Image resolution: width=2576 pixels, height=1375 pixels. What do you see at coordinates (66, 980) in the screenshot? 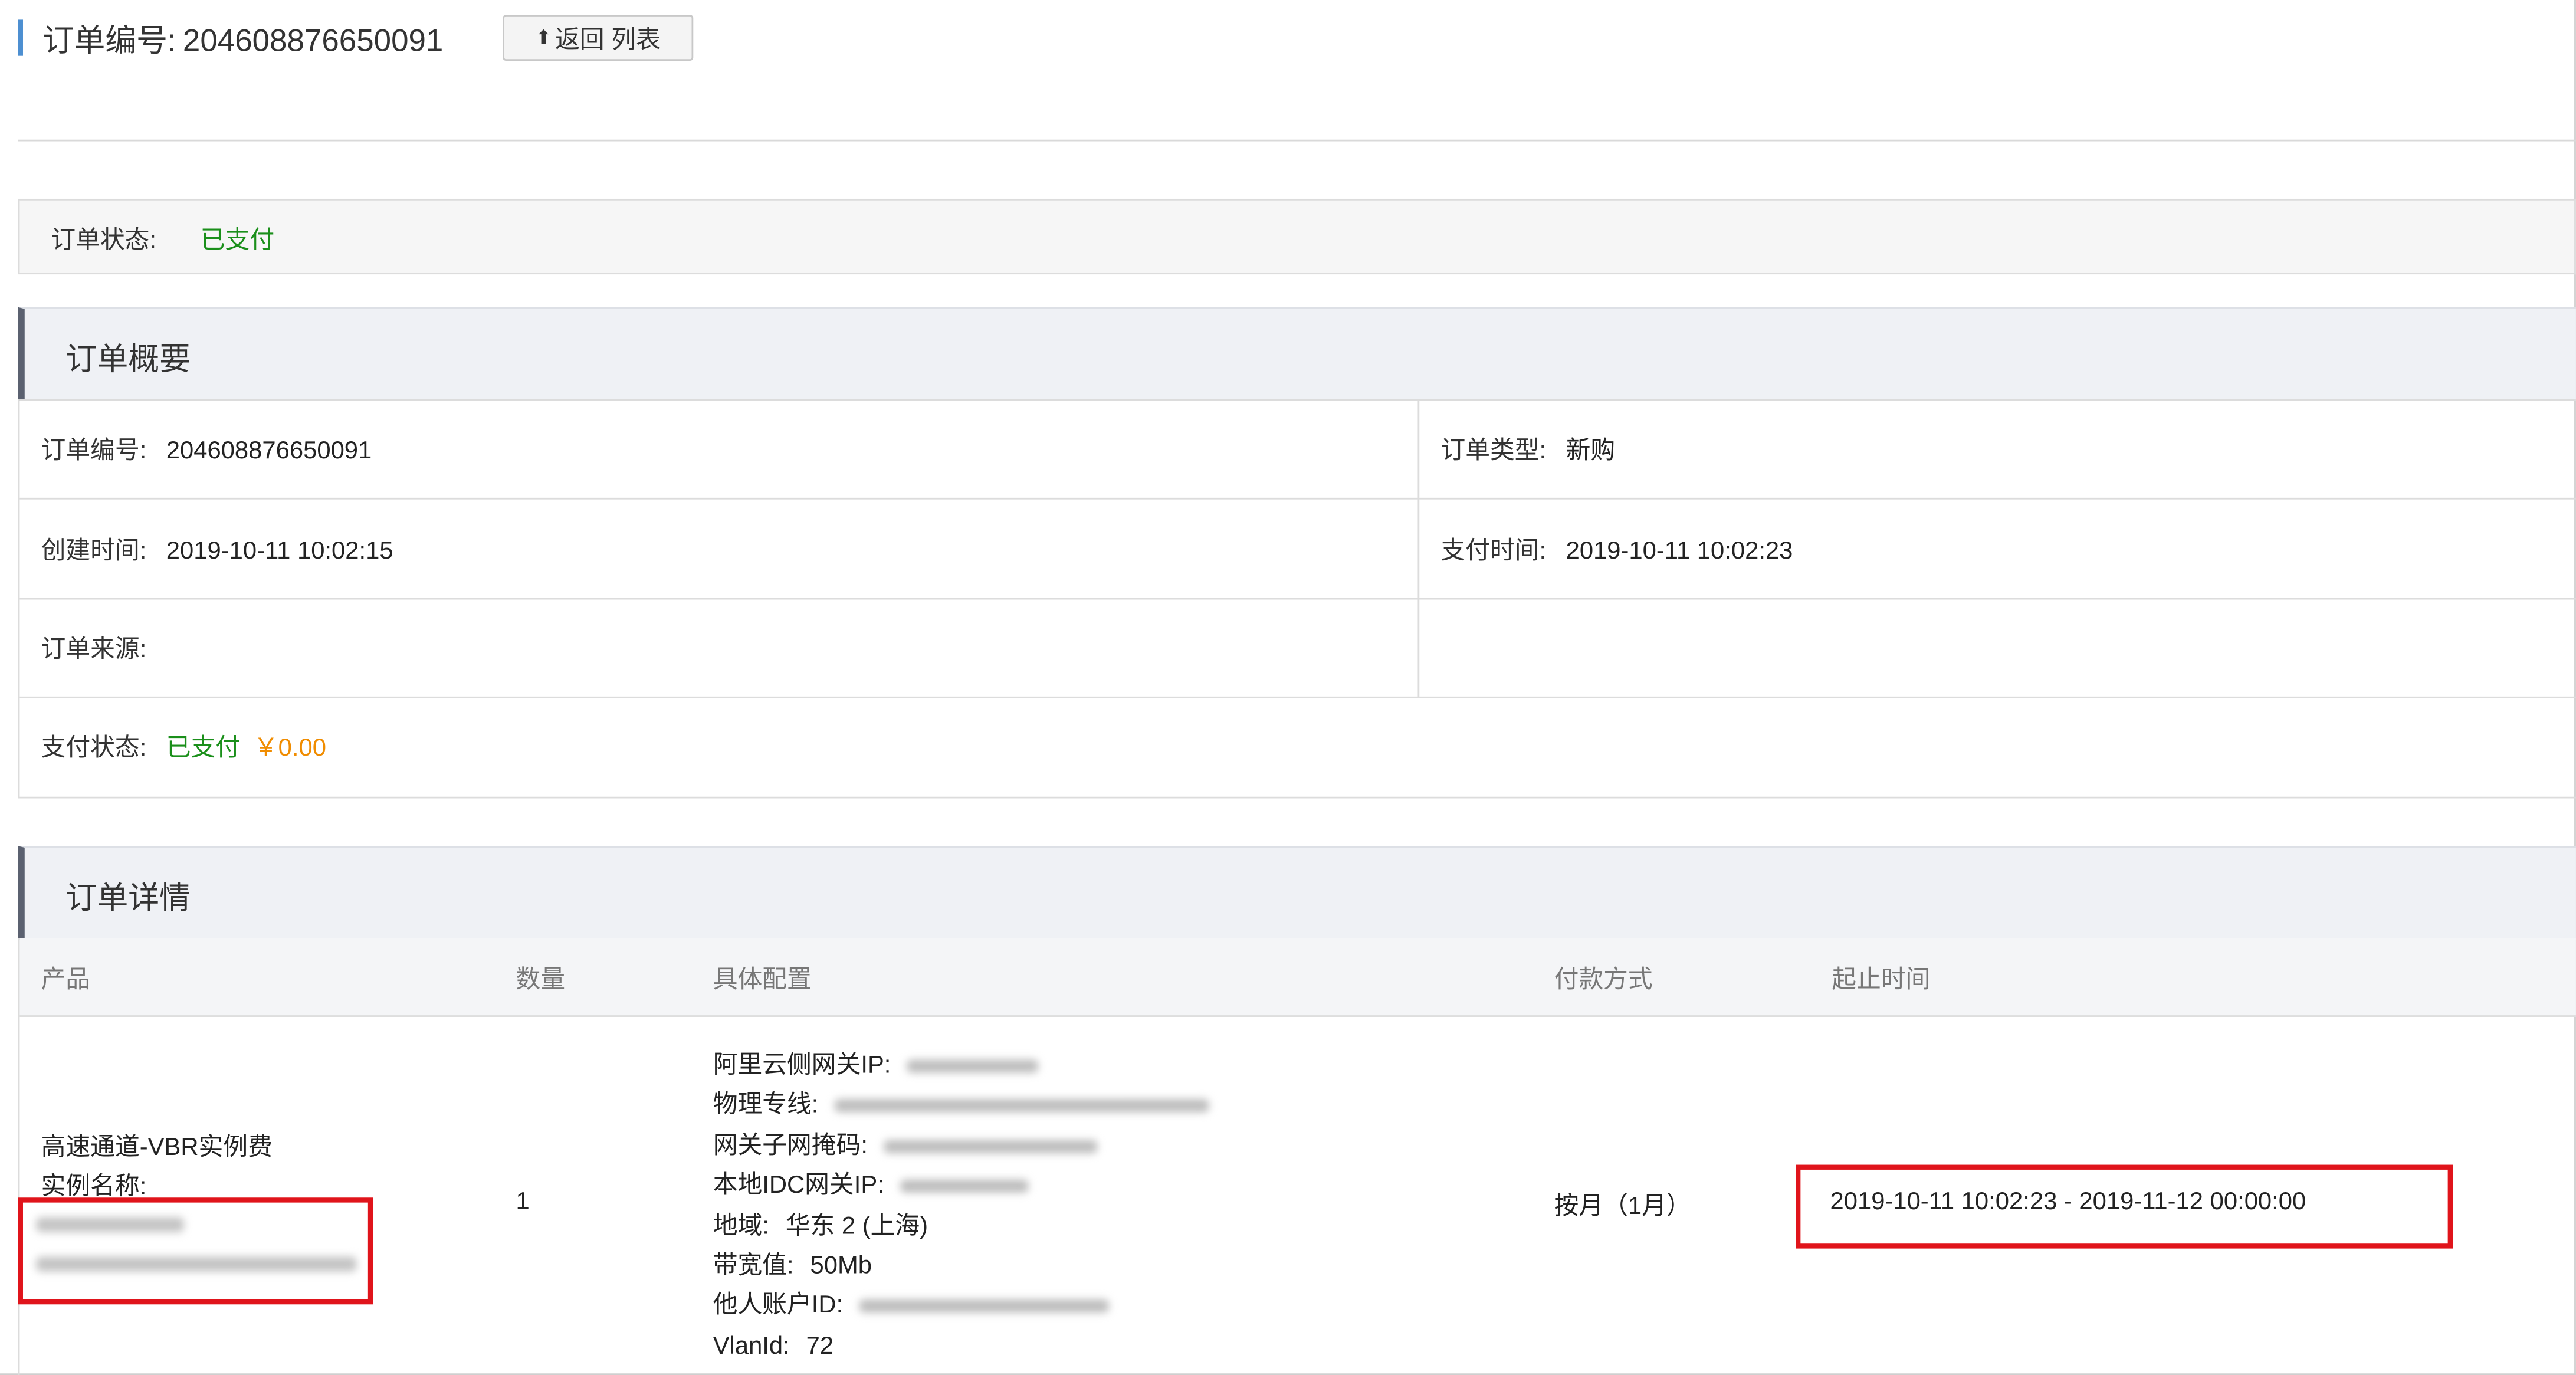
I see `column-header-product: 产品` at bounding box center [66, 980].